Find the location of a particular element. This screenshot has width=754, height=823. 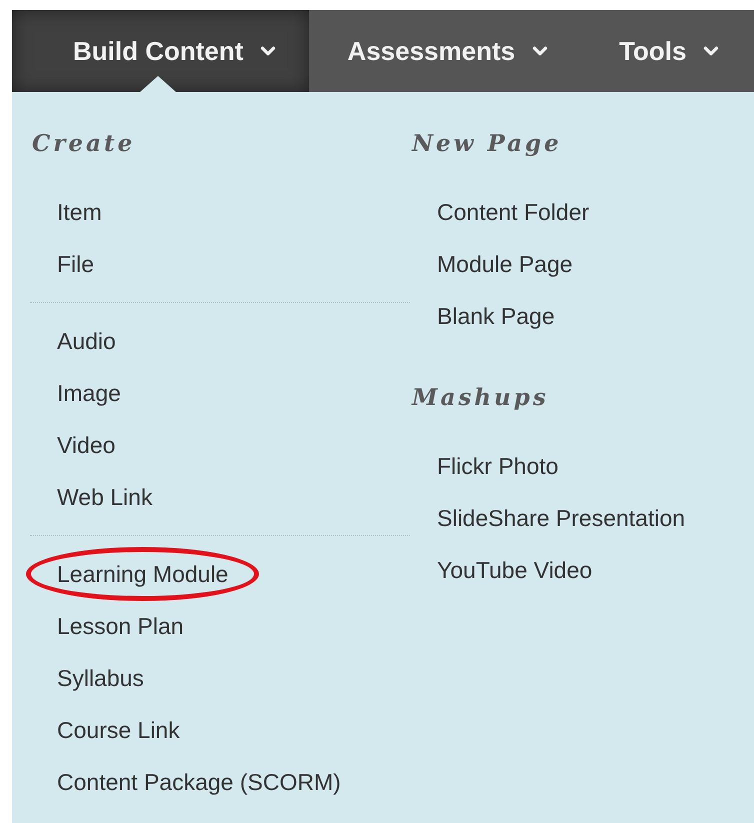

menu-item: Content Package (SCORM) is located at coordinates (199, 782).